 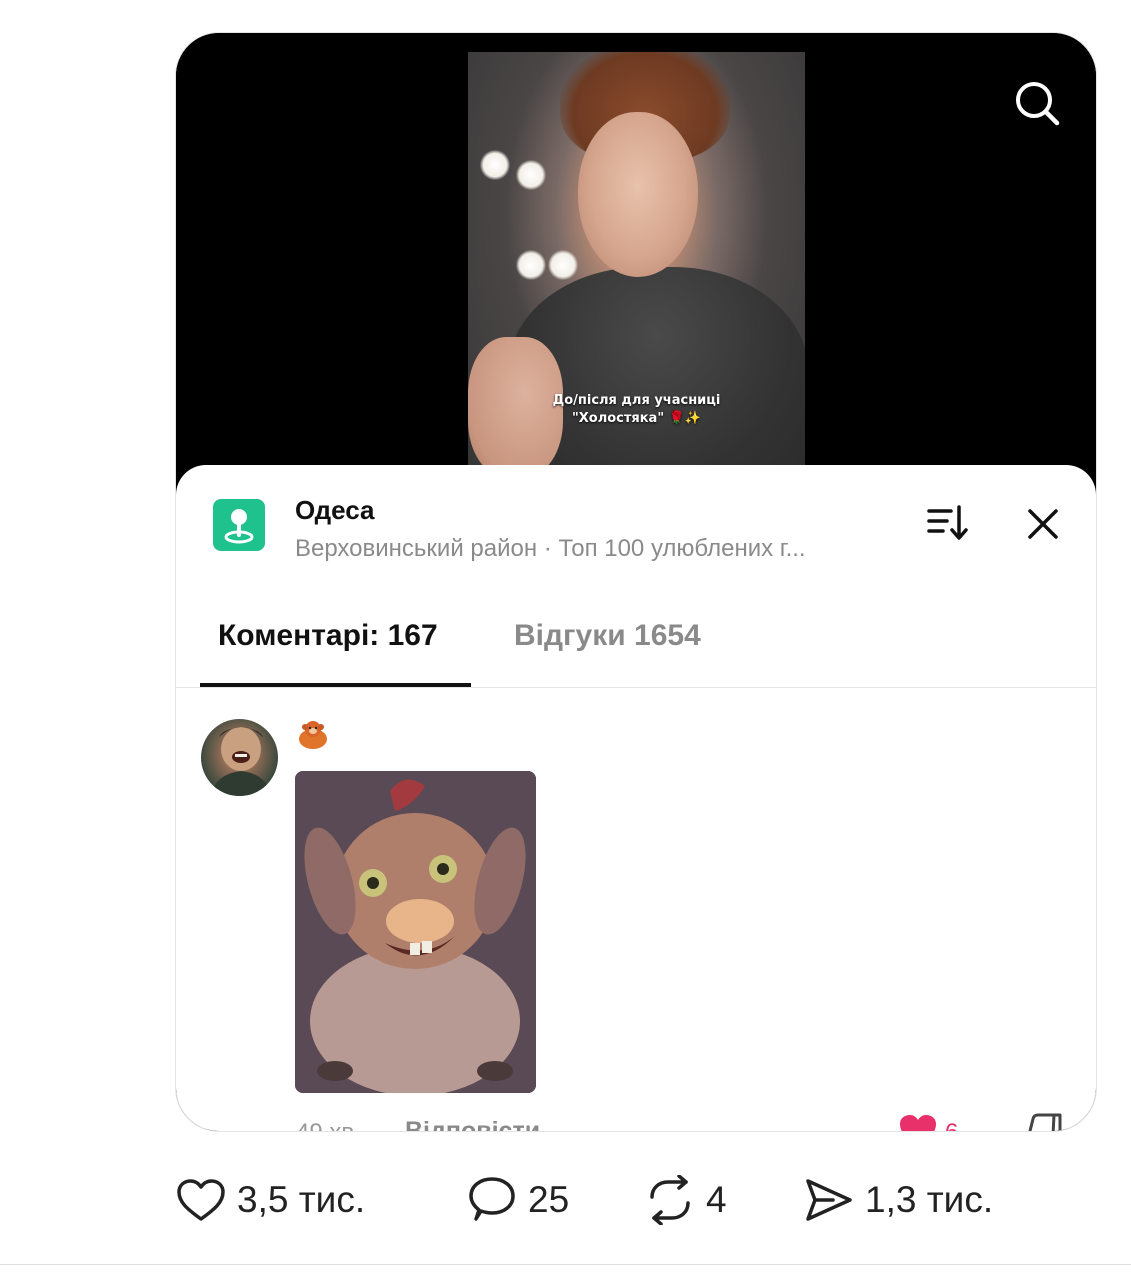 I want to click on post-repost-button: 4, so click(x=685, y=1200).